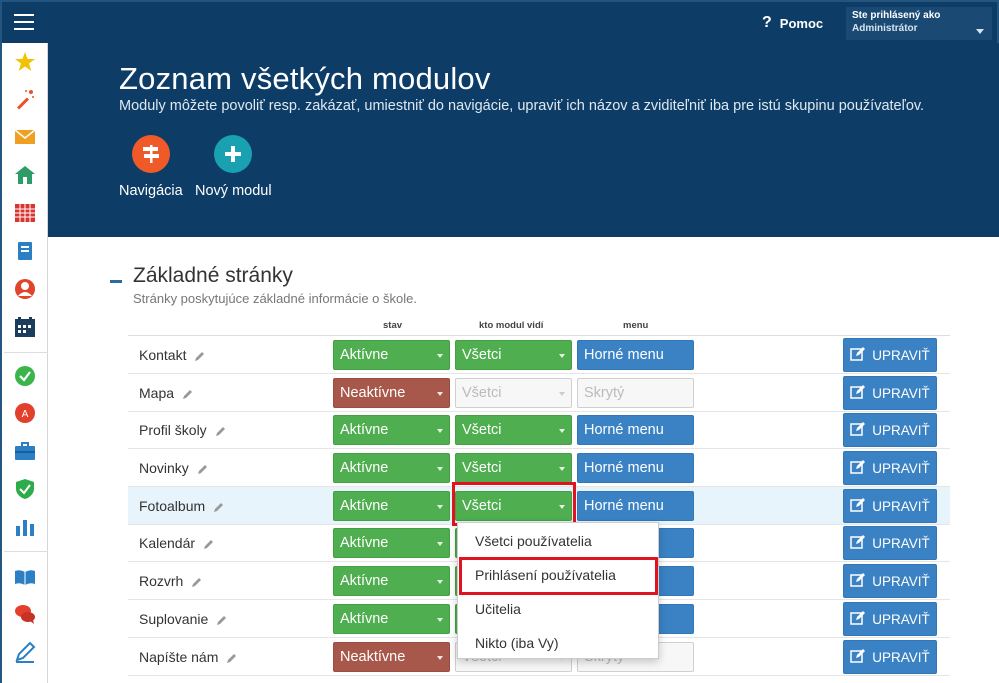 The height and width of the screenshot is (683, 999). I want to click on table-row: Kontakt Aktívne Všetci Horné menu UPRAVIŤ, so click(539, 355).